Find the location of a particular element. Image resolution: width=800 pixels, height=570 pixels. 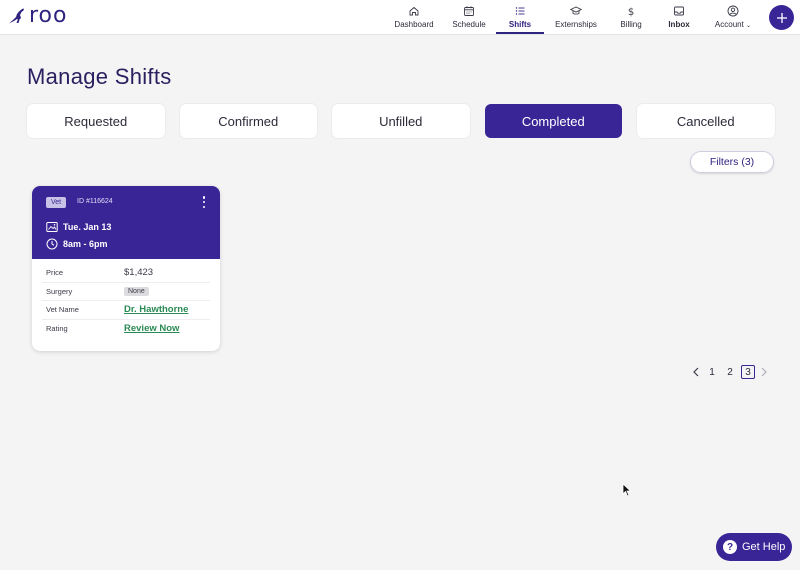

page-3-button: 3 is located at coordinates (748, 372).